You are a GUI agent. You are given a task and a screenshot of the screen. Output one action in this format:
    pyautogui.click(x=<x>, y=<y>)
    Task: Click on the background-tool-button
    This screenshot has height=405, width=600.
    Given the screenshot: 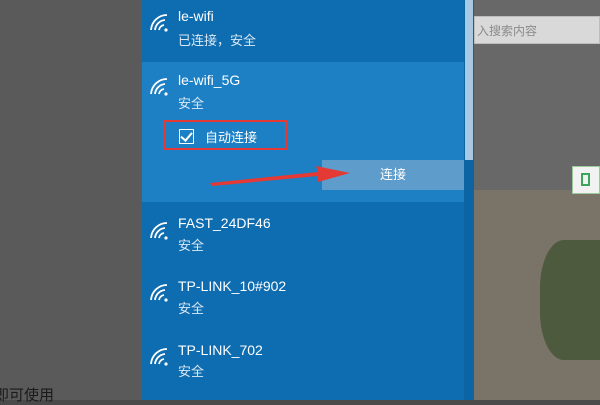 What is the action you would take?
    pyautogui.click(x=586, y=180)
    